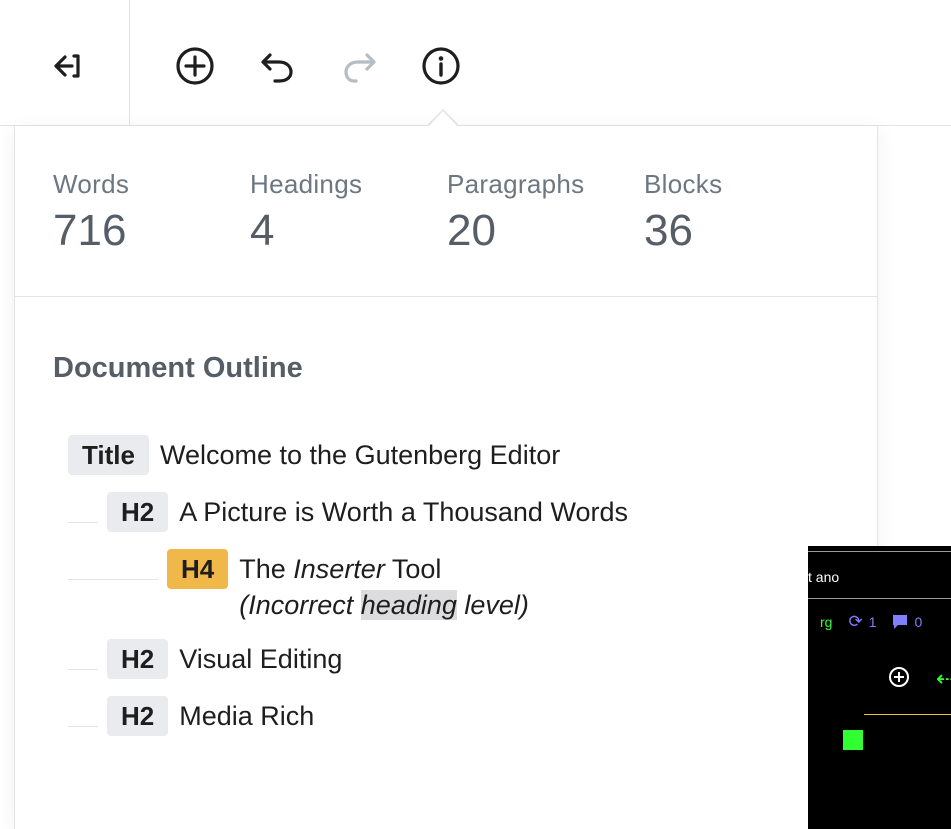  I want to click on info-icon, so click(441, 66).